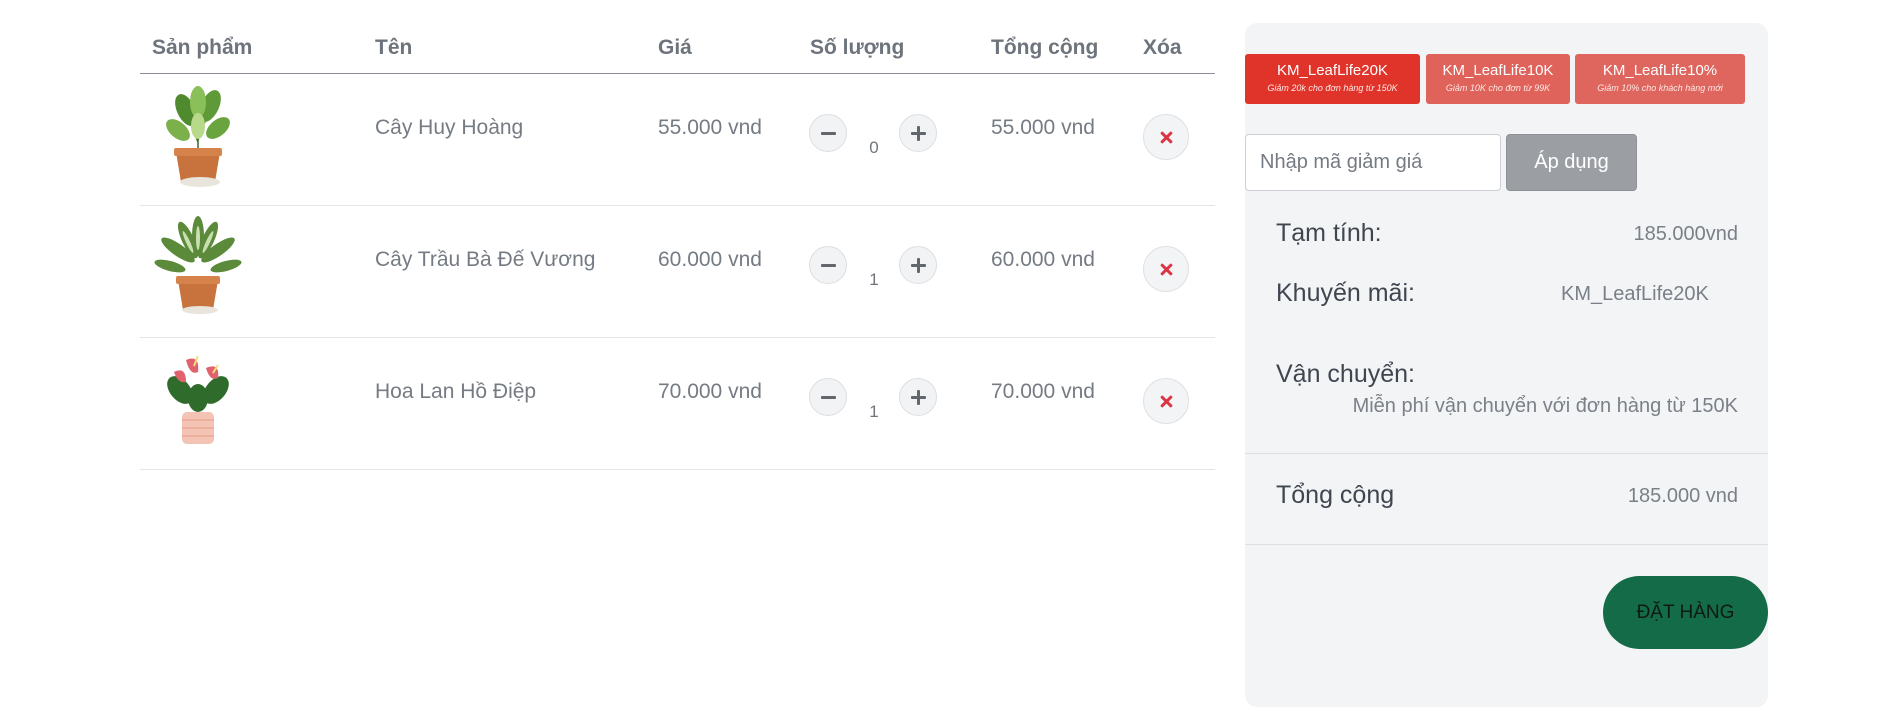 The width and height of the screenshot is (1881, 724). Describe the element at coordinates (1329, 233) in the screenshot. I see `subtotal-label: Tạm tính:` at that location.